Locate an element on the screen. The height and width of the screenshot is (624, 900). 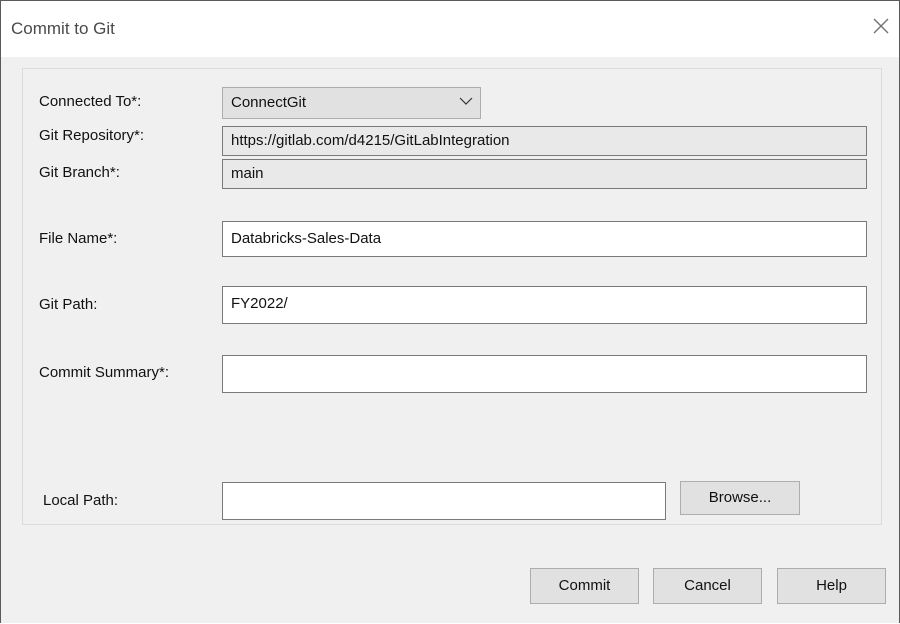
cancel-button: Cancel is located at coordinates (707, 586).